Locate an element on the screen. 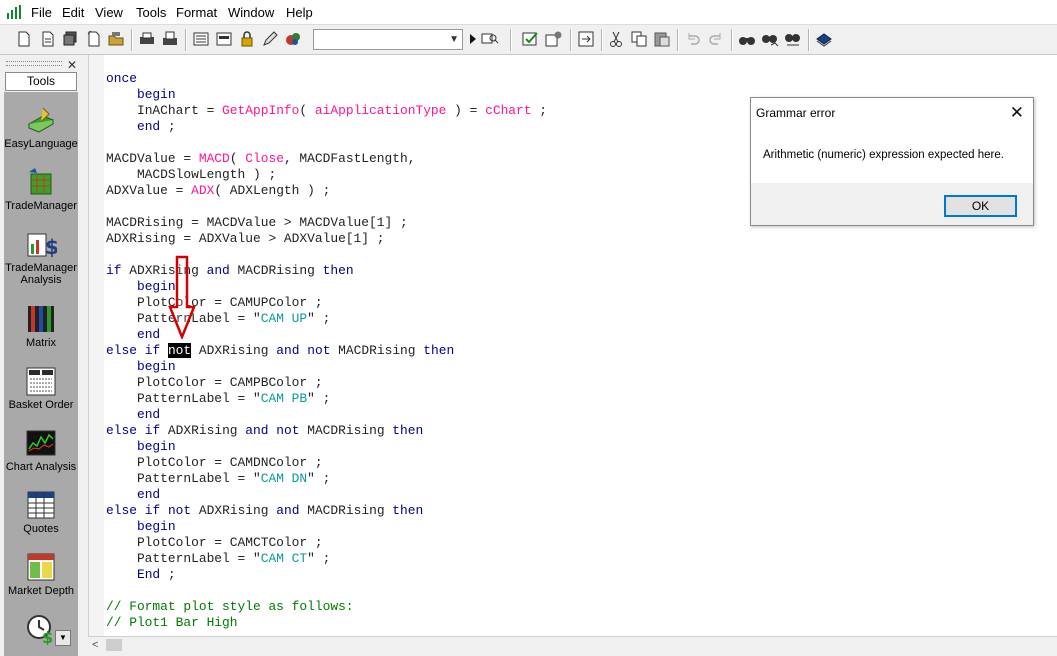  menu-edit: Edit is located at coordinates (73, 12).